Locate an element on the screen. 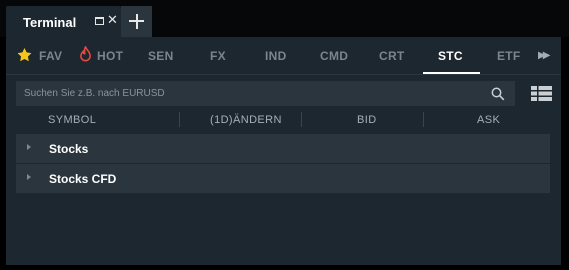 Image resolution: width=569 pixels, height=270 pixels. search-input is located at coordinates (250, 93).